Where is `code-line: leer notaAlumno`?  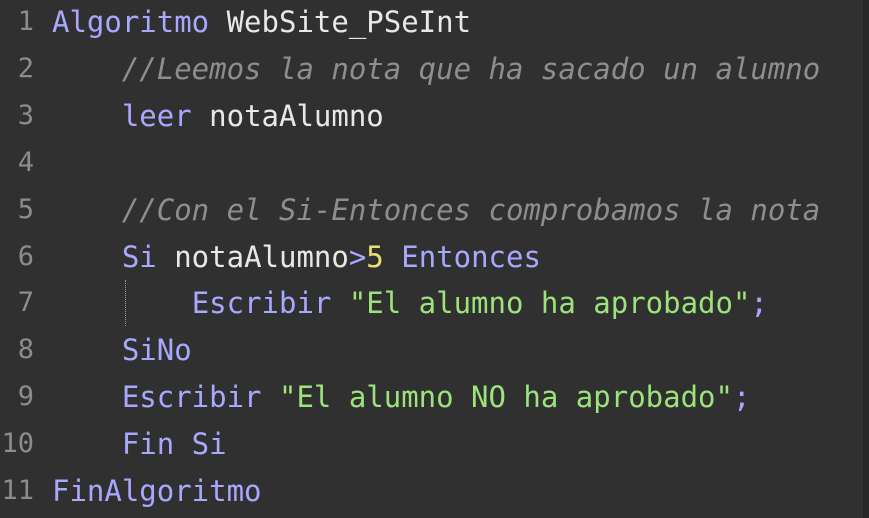 code-line: leer notaAlumno is located at coordinates (218, 116).